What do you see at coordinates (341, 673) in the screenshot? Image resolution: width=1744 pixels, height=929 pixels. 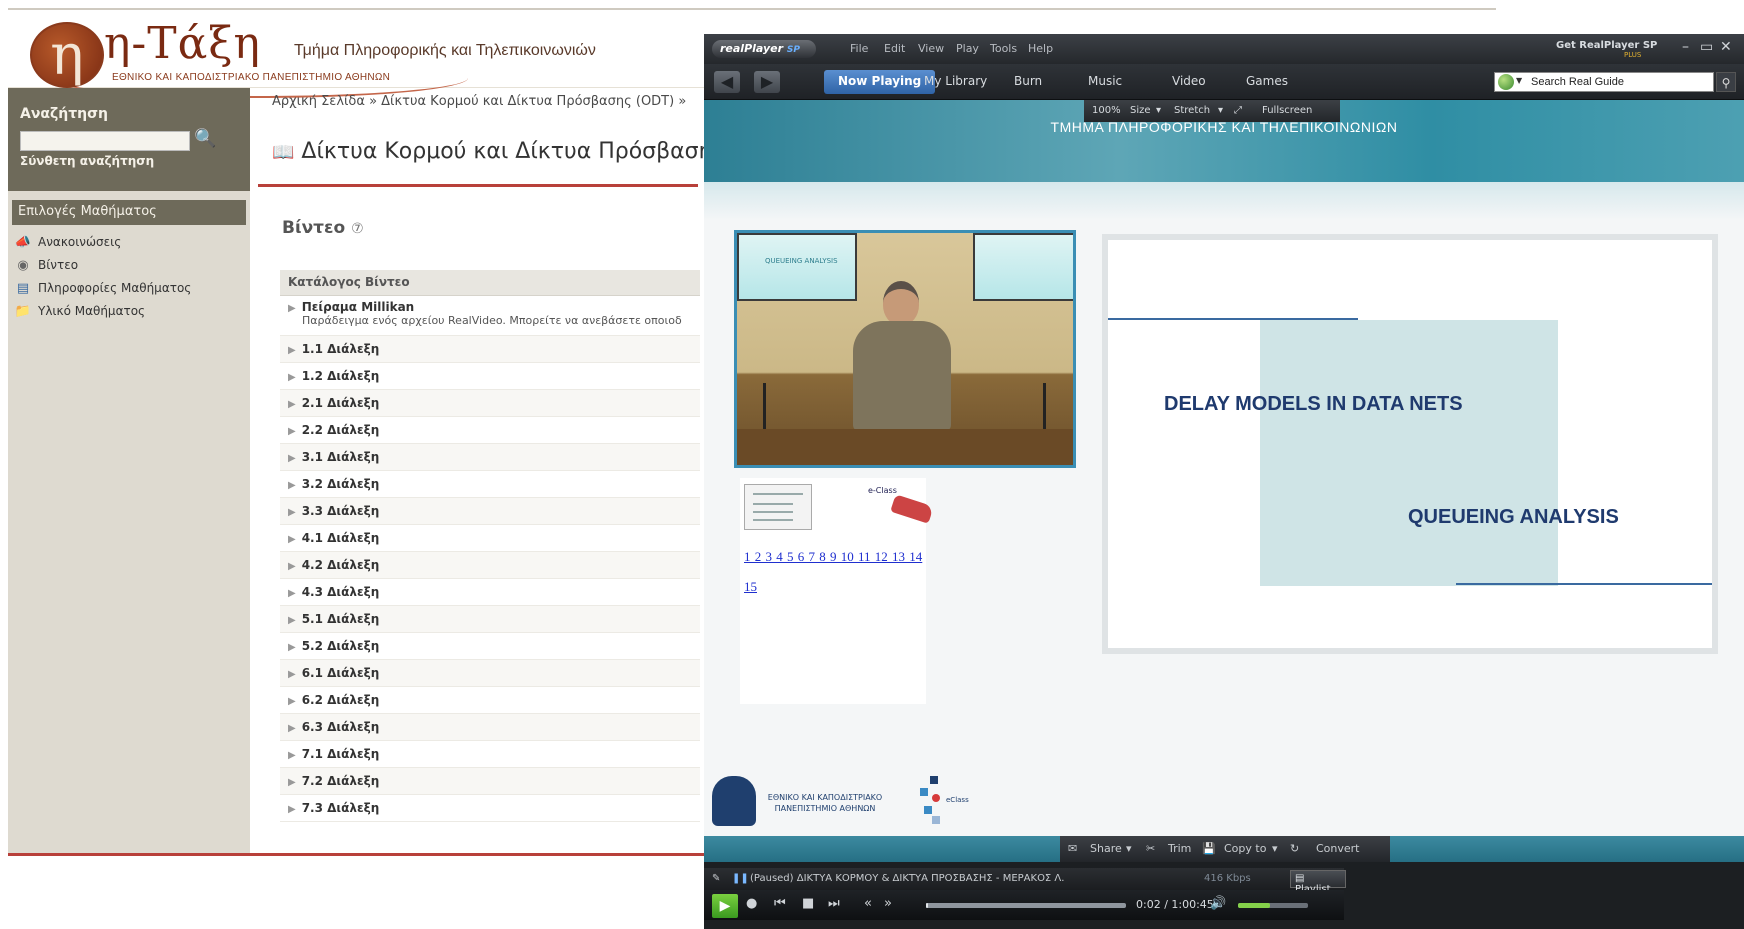 I see `lecture-title: 6.1 Διάλεξη` at bounding box center [341, 673].